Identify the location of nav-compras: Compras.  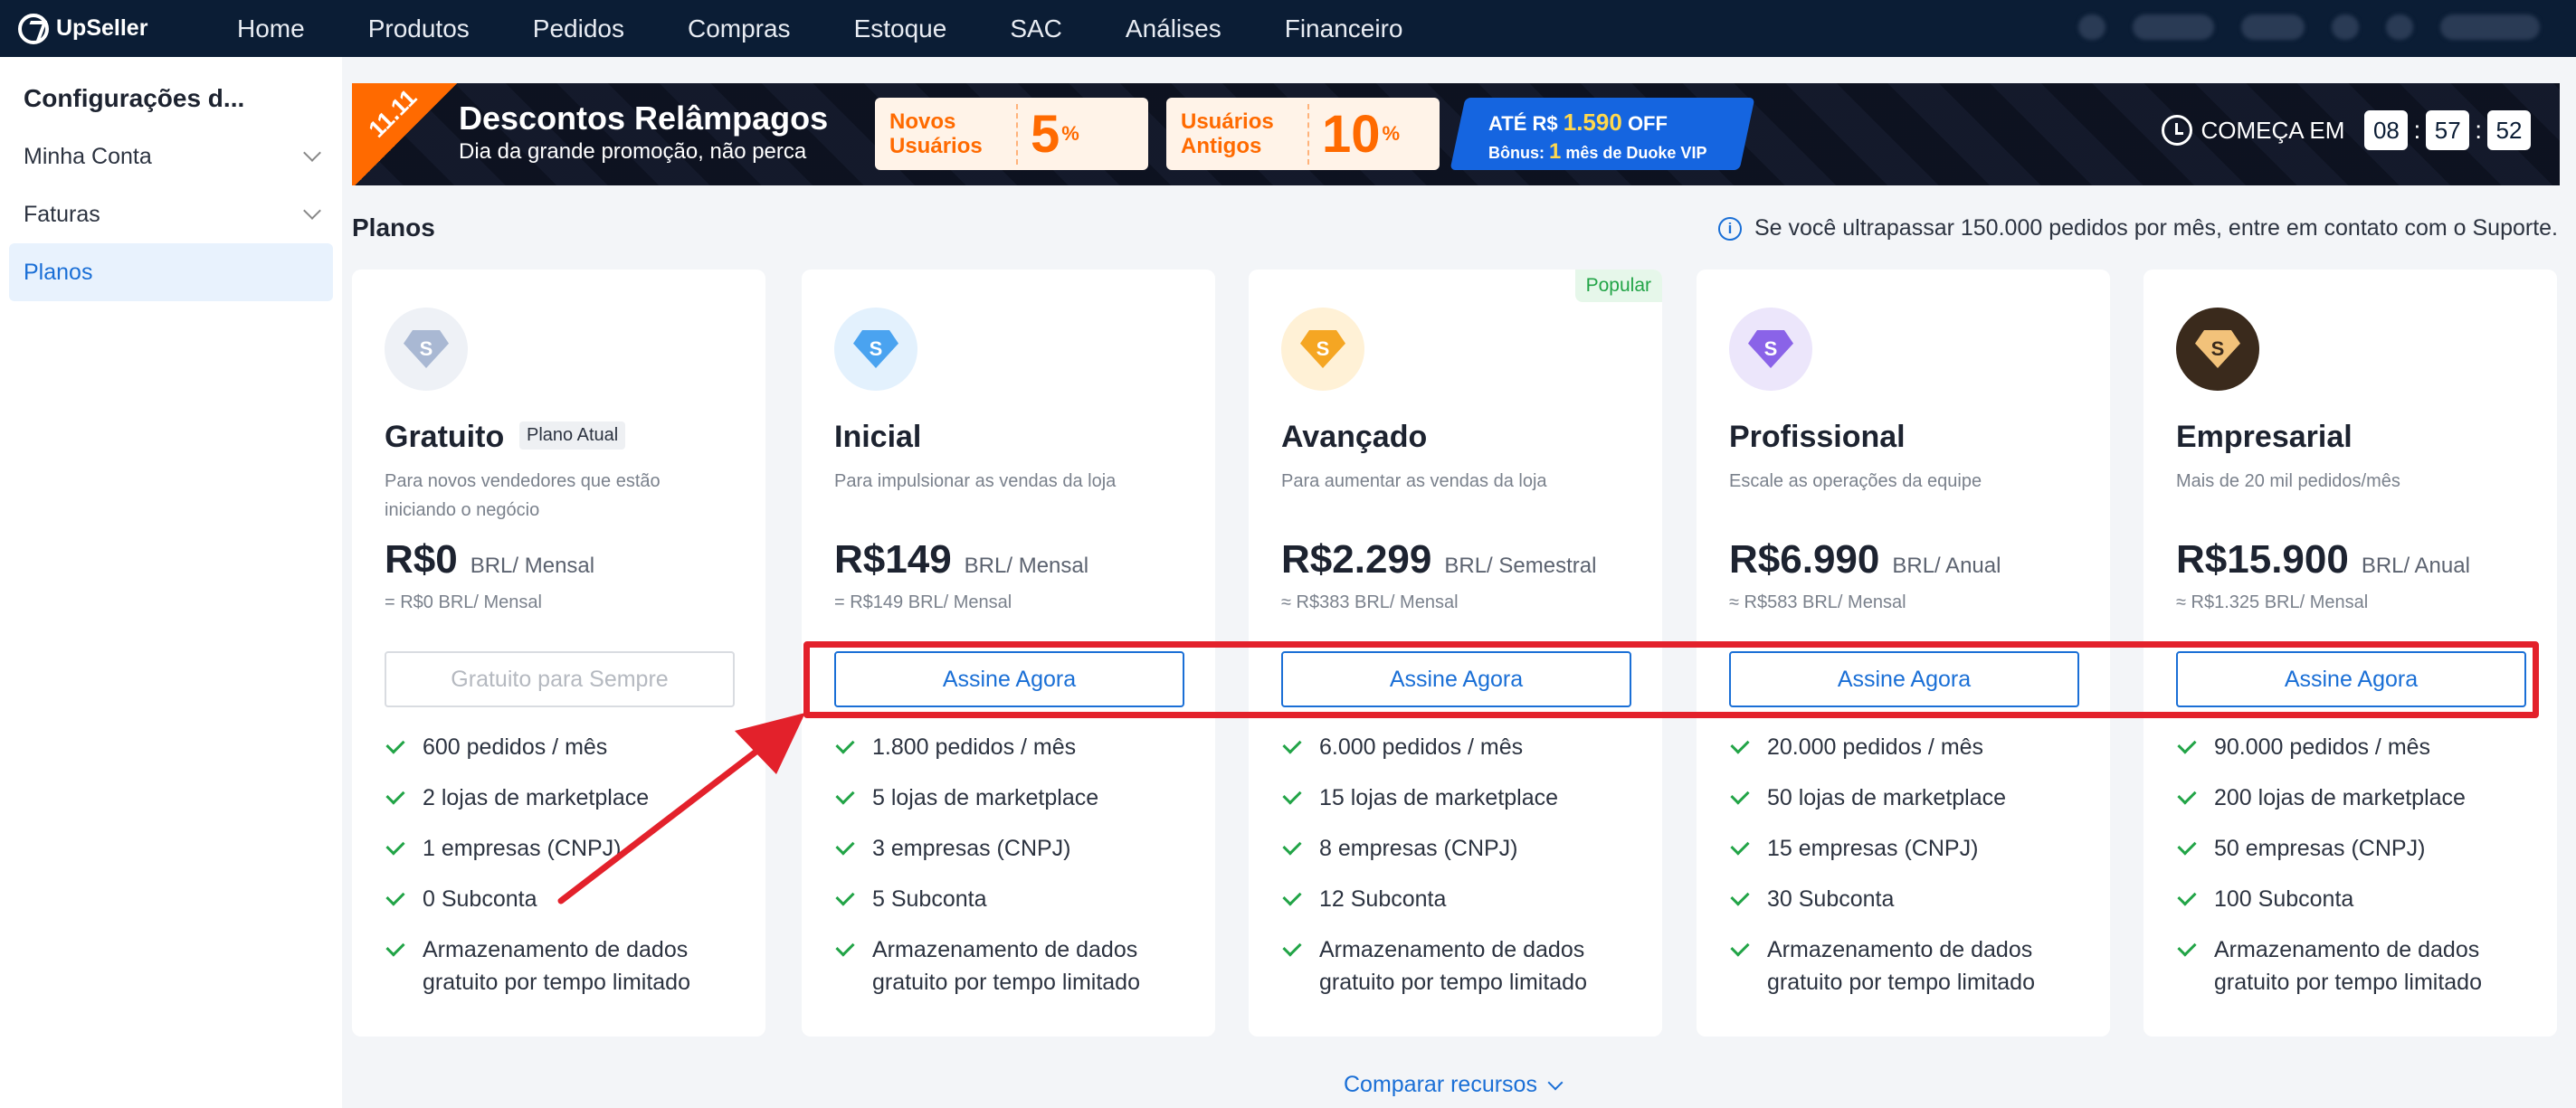
(739, 28).